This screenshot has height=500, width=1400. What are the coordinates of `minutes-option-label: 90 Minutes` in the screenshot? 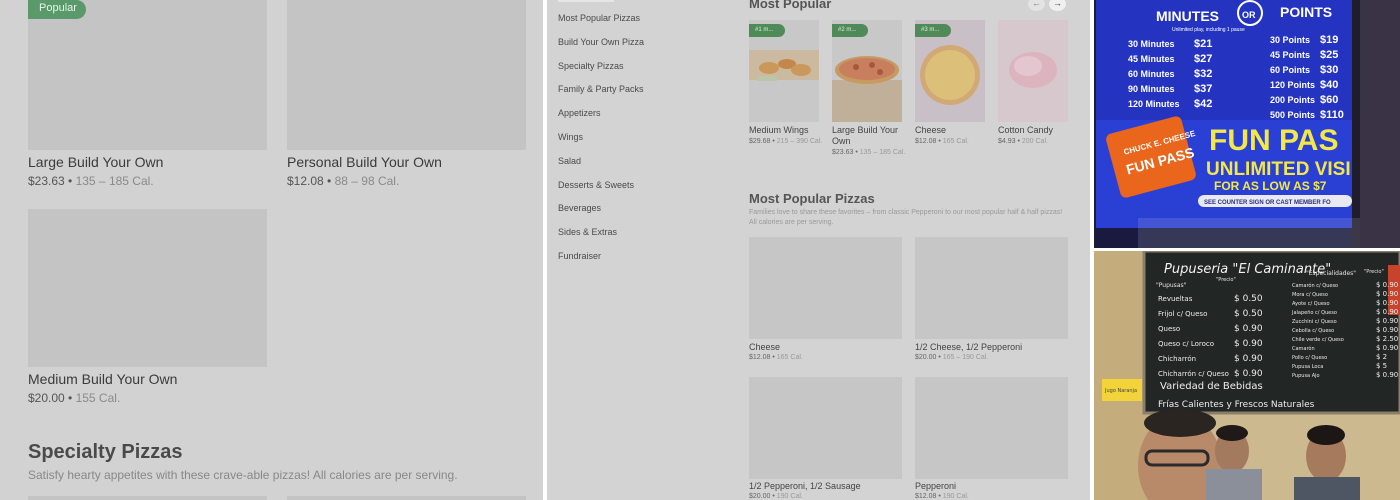 It's located at (1151, 89).